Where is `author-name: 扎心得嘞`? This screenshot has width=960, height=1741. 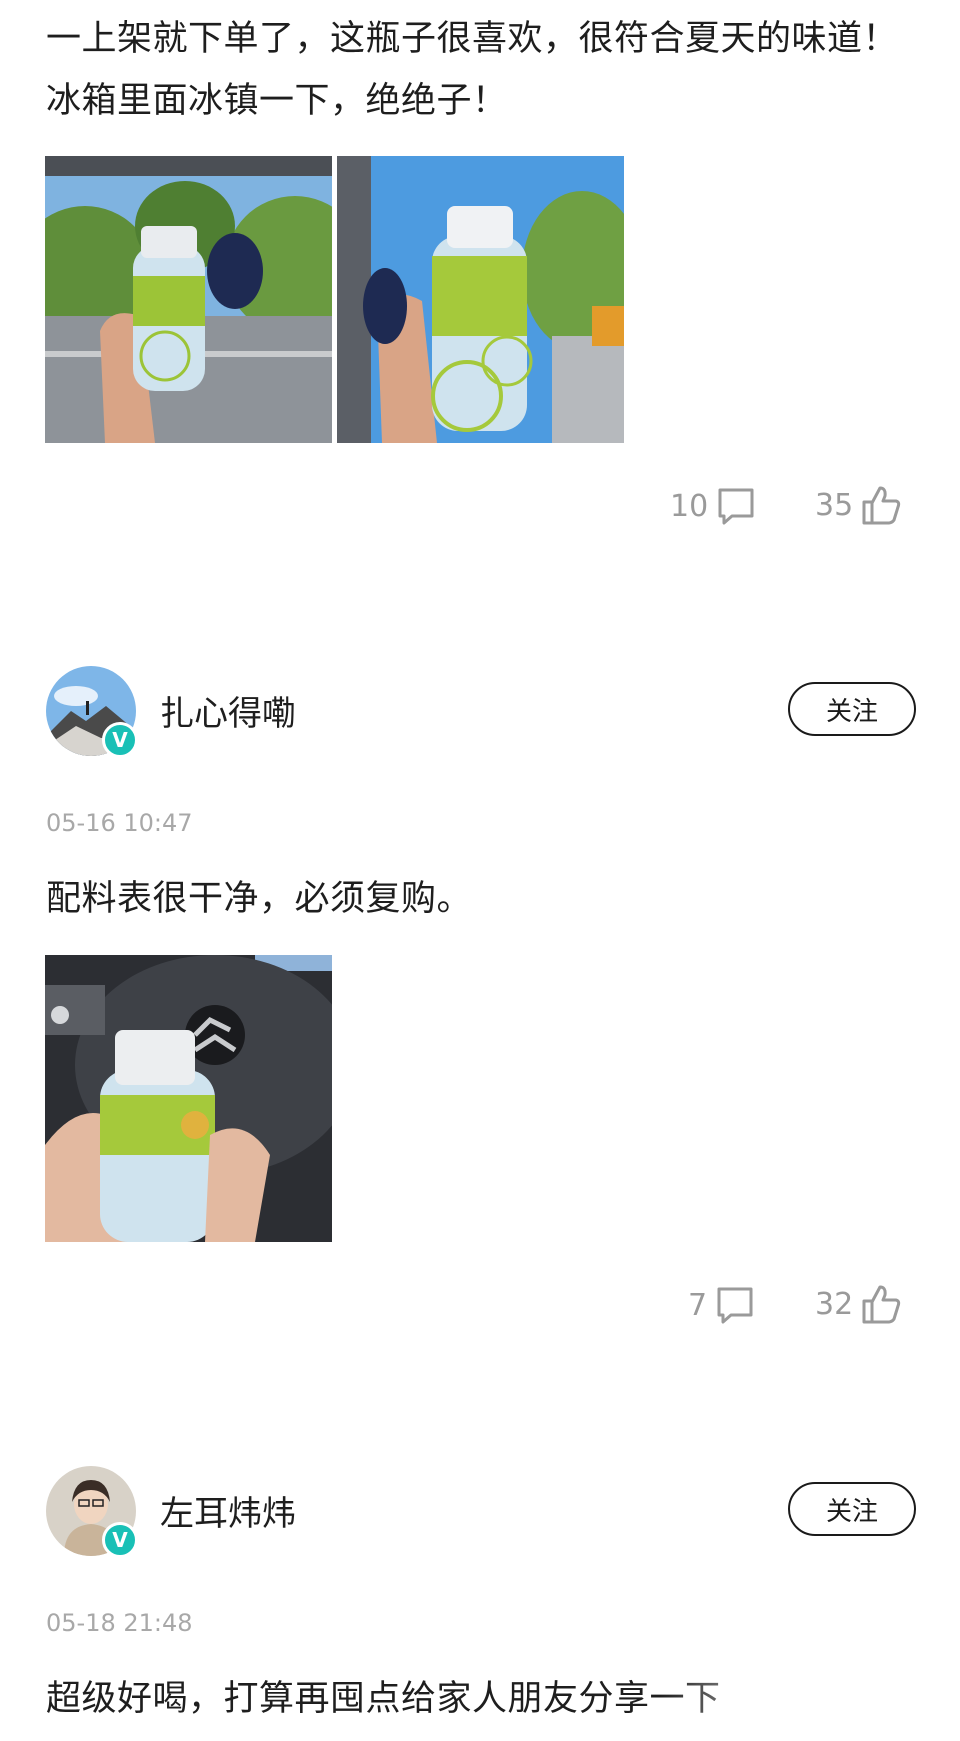
author-name: 扎心得嘞 is located at coordinates (228, 710).